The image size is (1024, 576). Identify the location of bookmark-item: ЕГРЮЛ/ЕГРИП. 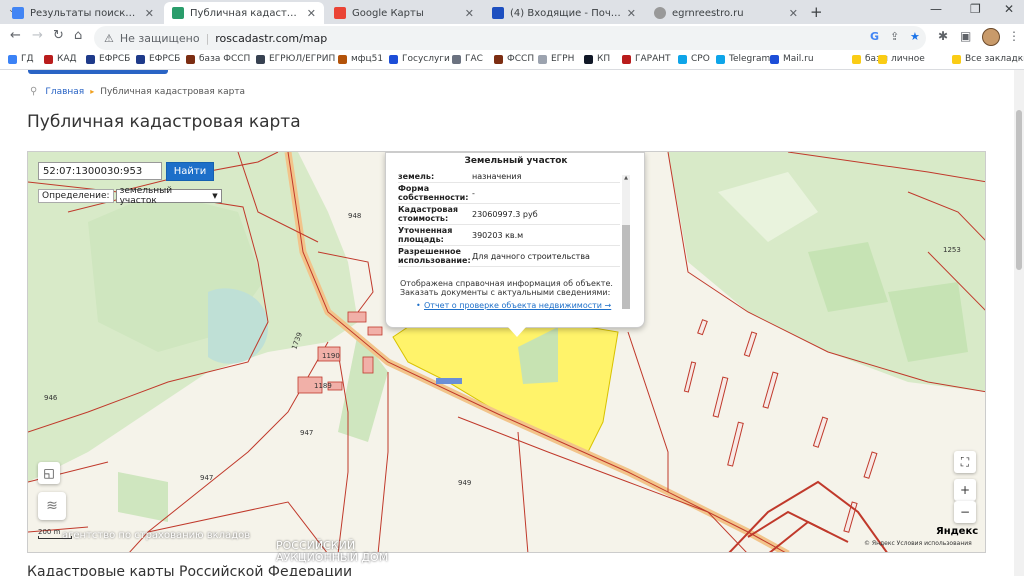
(295, 59).